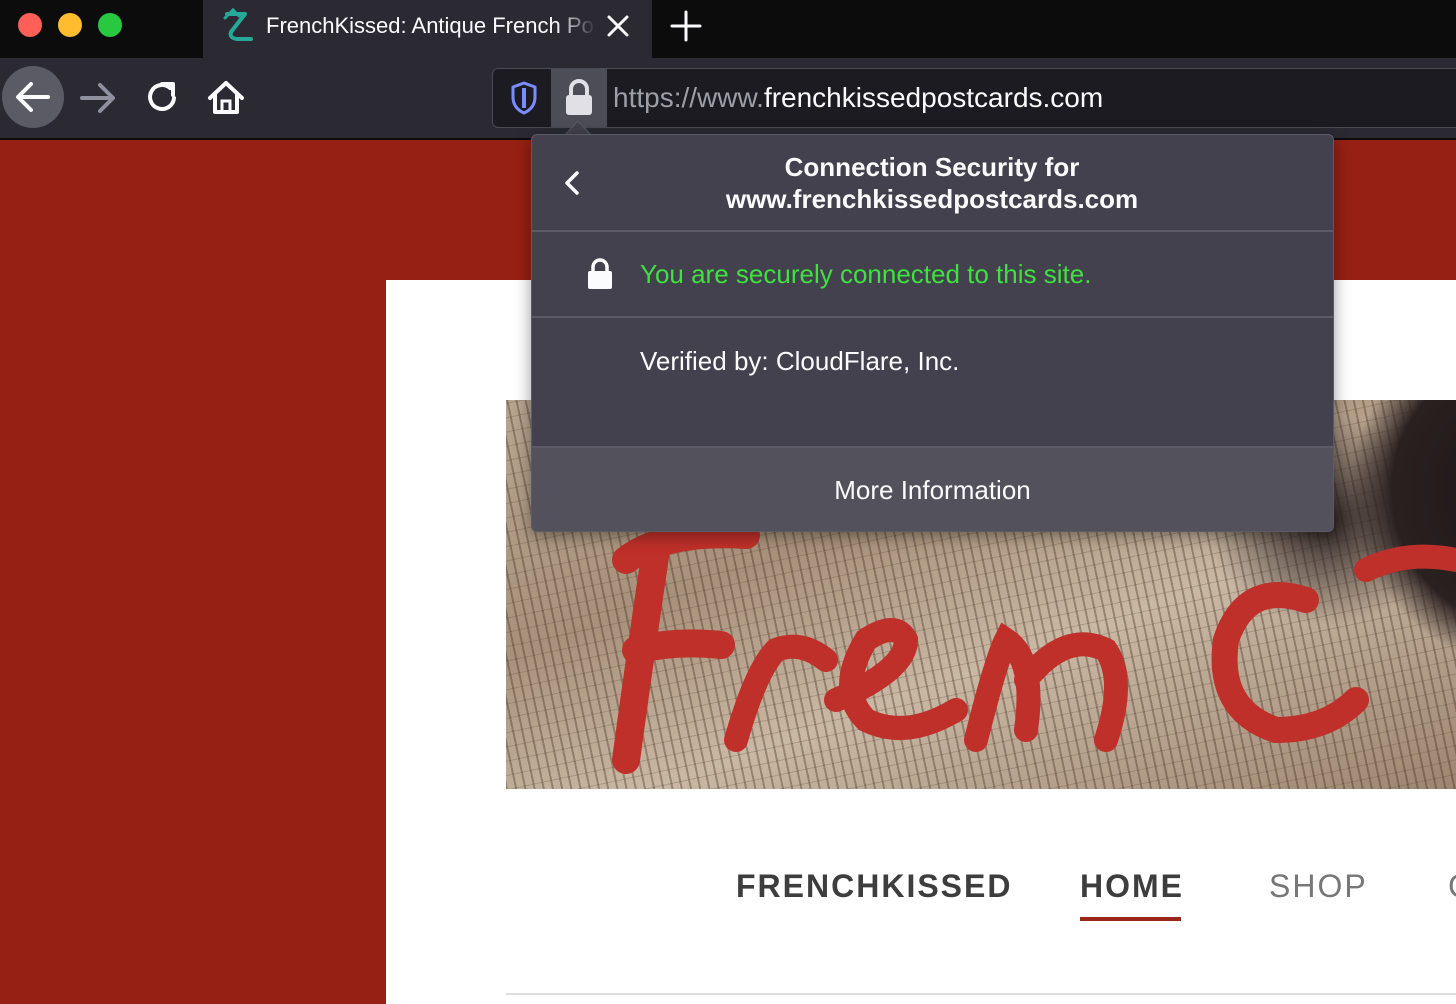 This screenshot has width=1456, height=1004. I want to click on active-tab: FrenchKissed: Antique French Postcards, so click(427, 29).